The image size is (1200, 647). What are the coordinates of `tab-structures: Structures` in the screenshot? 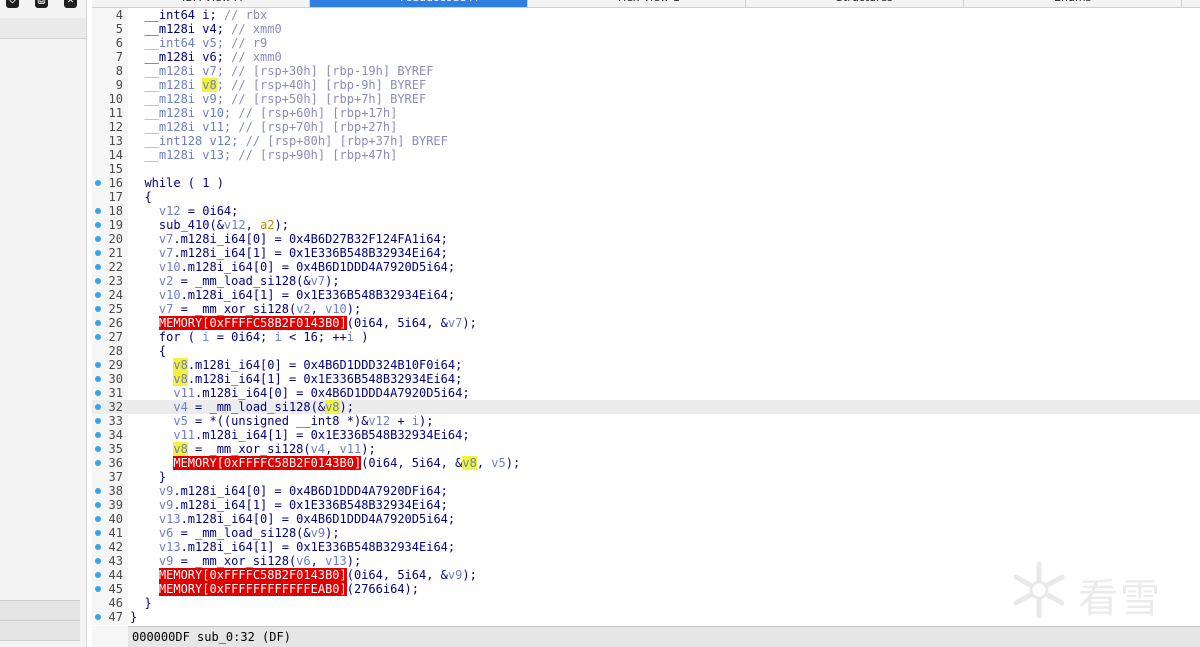 It's located at (855, 3).